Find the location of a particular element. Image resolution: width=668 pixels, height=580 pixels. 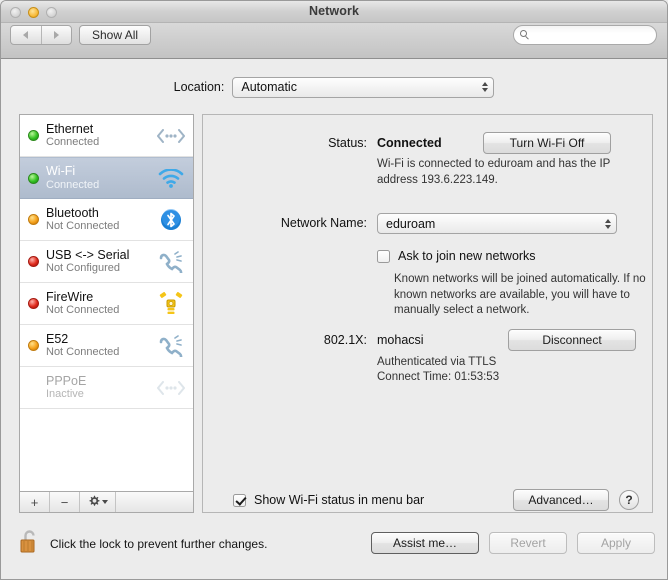

dot1x-value: mohacsi is located at coordinates (400, 340).